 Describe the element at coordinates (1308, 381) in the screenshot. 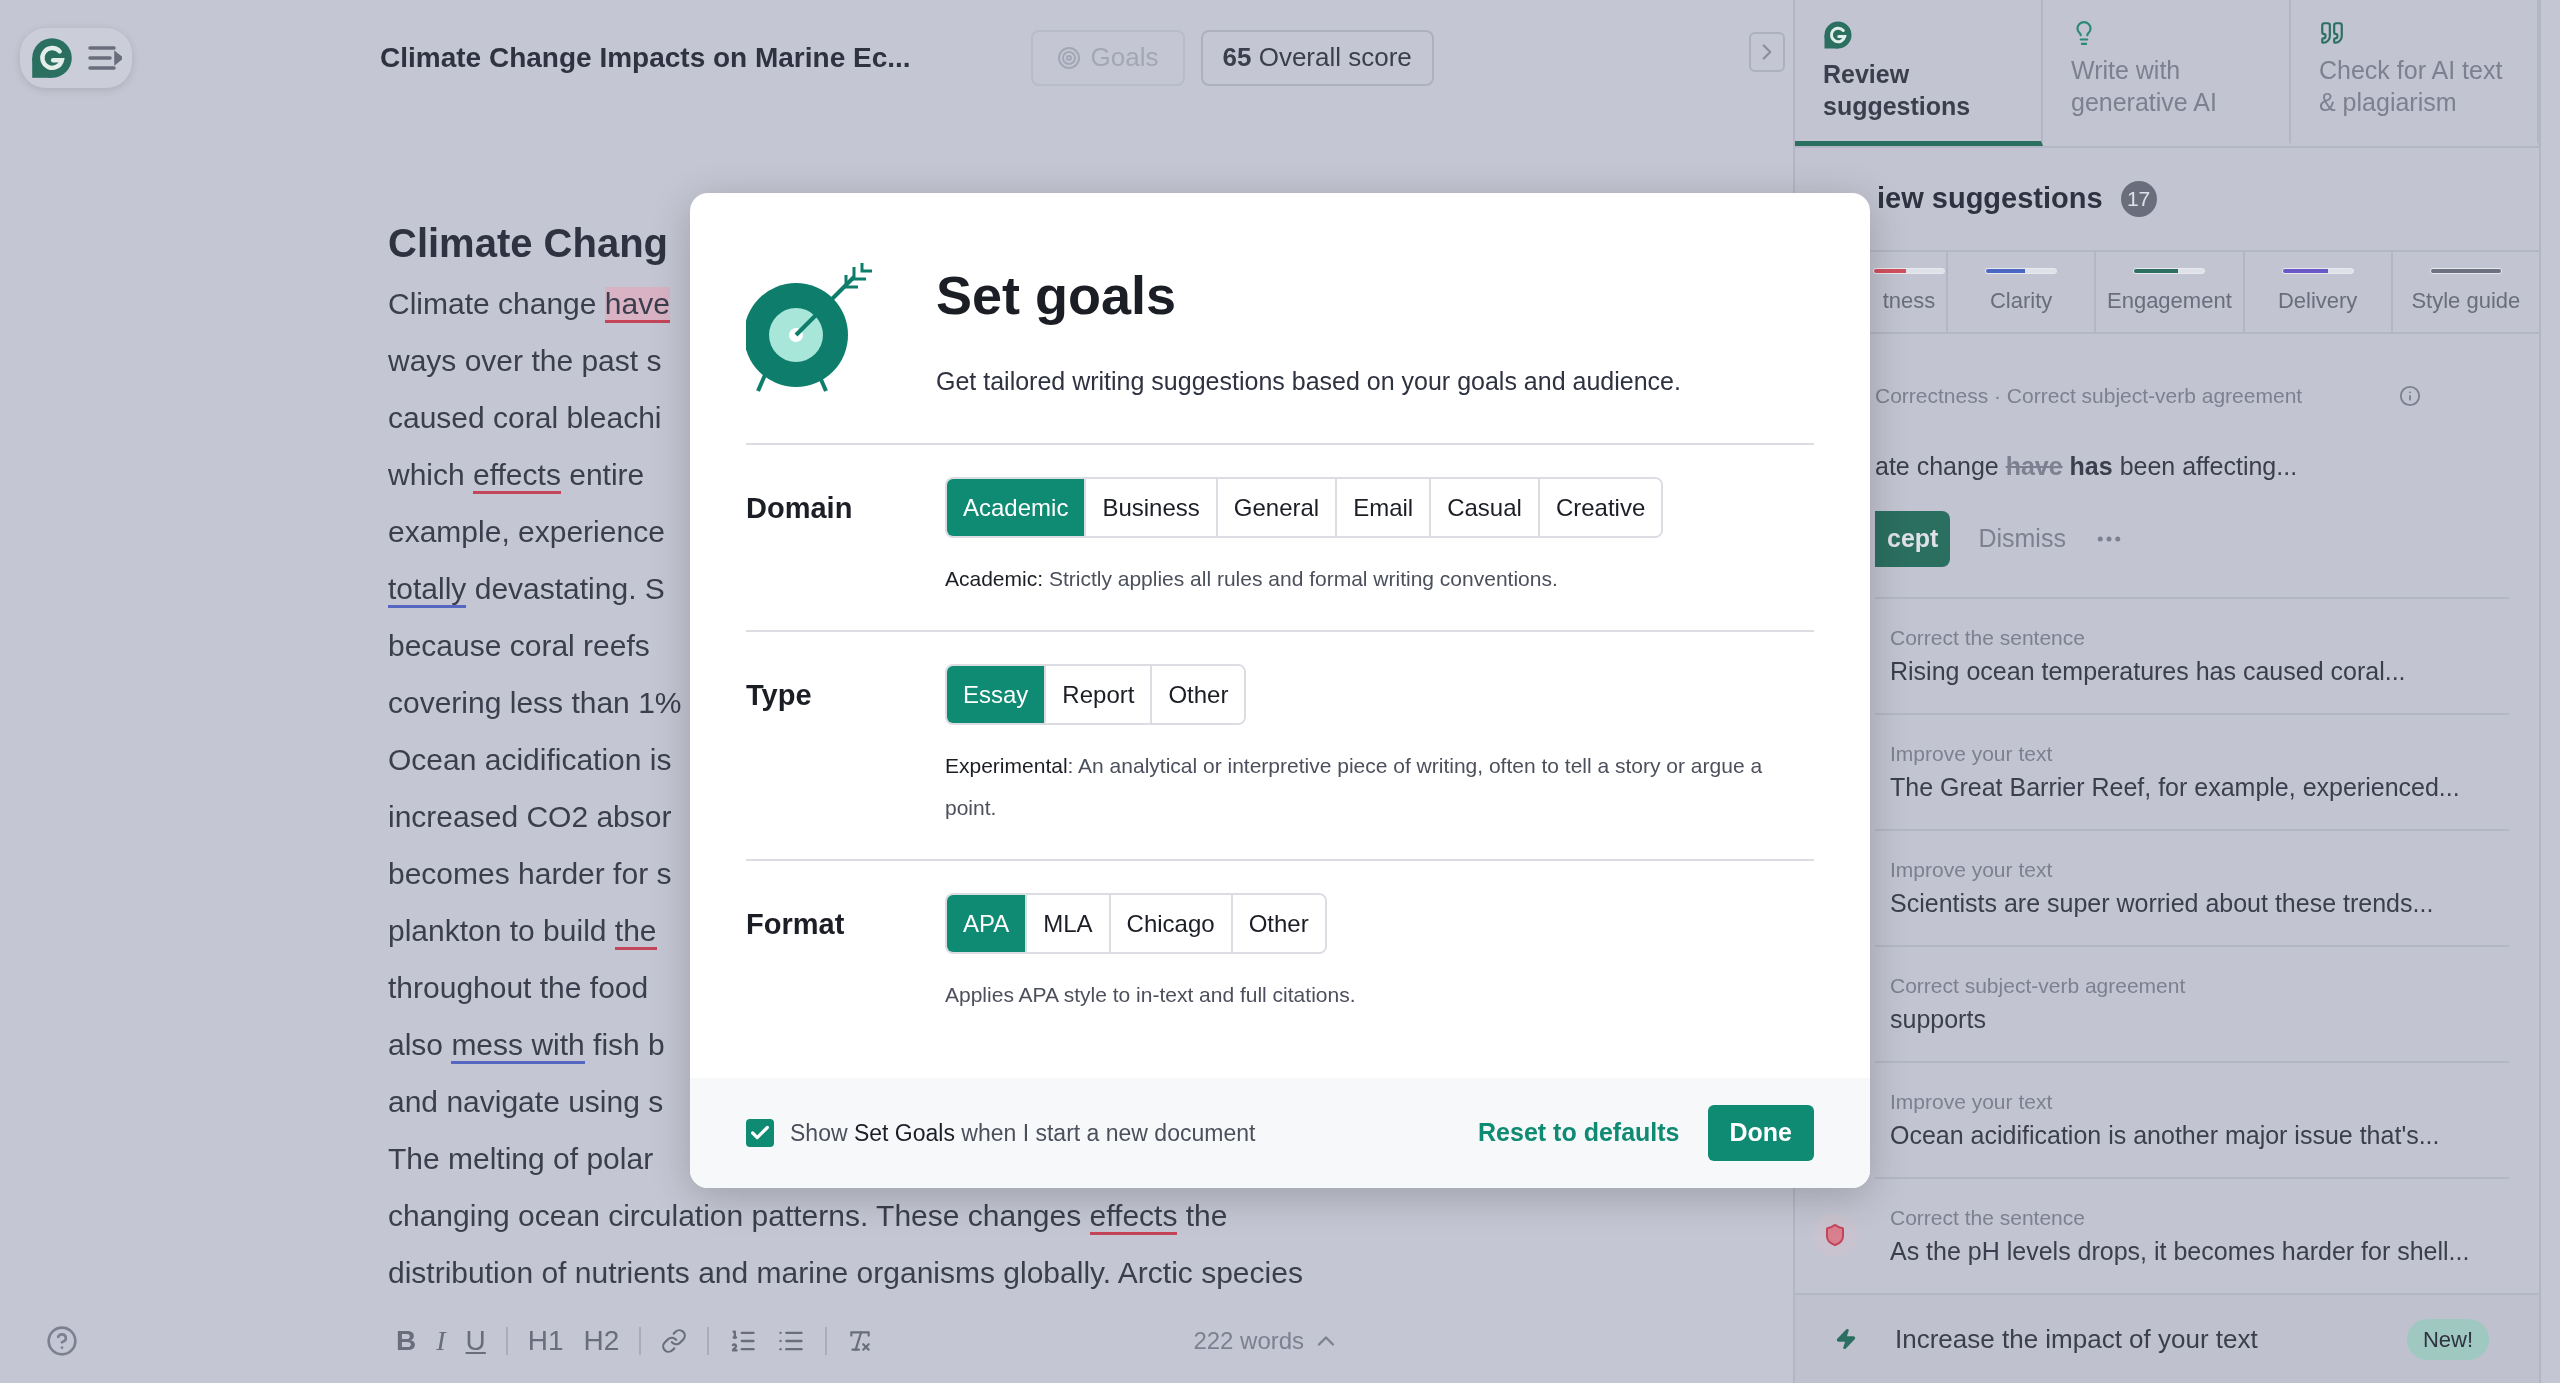

I see `dialog-subtitle: Get tailored writing suggestions based on your goals and audience.` at that location.